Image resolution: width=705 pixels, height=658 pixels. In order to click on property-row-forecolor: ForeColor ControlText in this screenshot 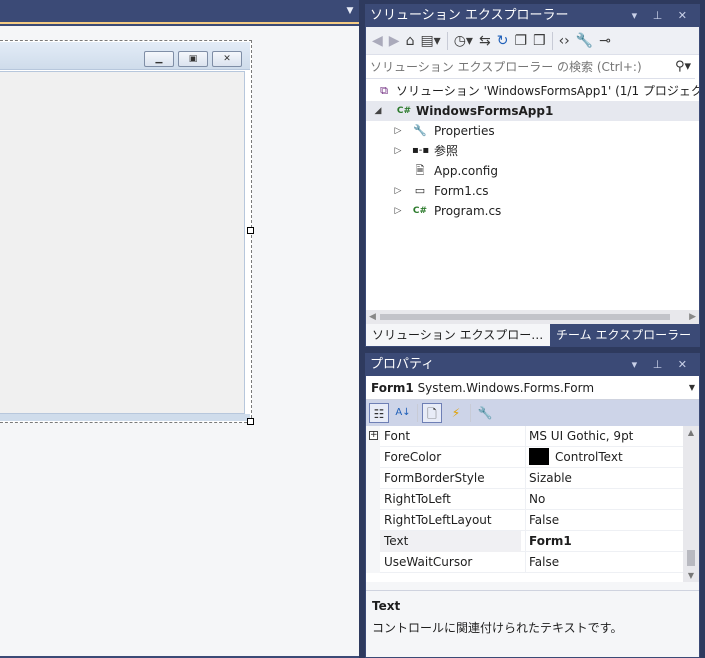, I will do `click(532, 457)`.